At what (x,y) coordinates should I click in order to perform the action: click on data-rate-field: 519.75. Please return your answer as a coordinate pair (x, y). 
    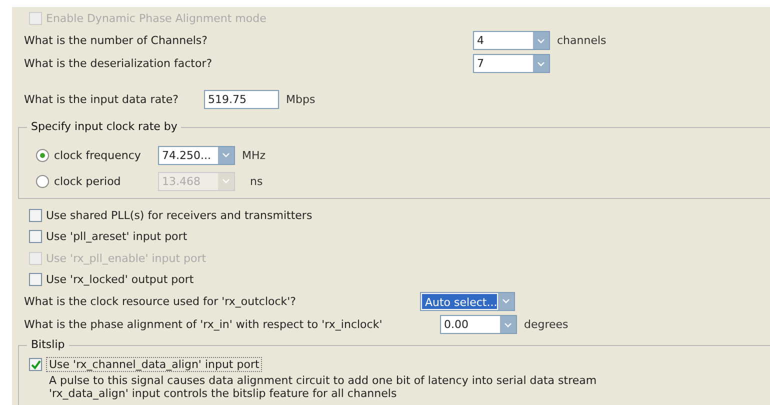
    Looking at the image, I should click on (241, 99).